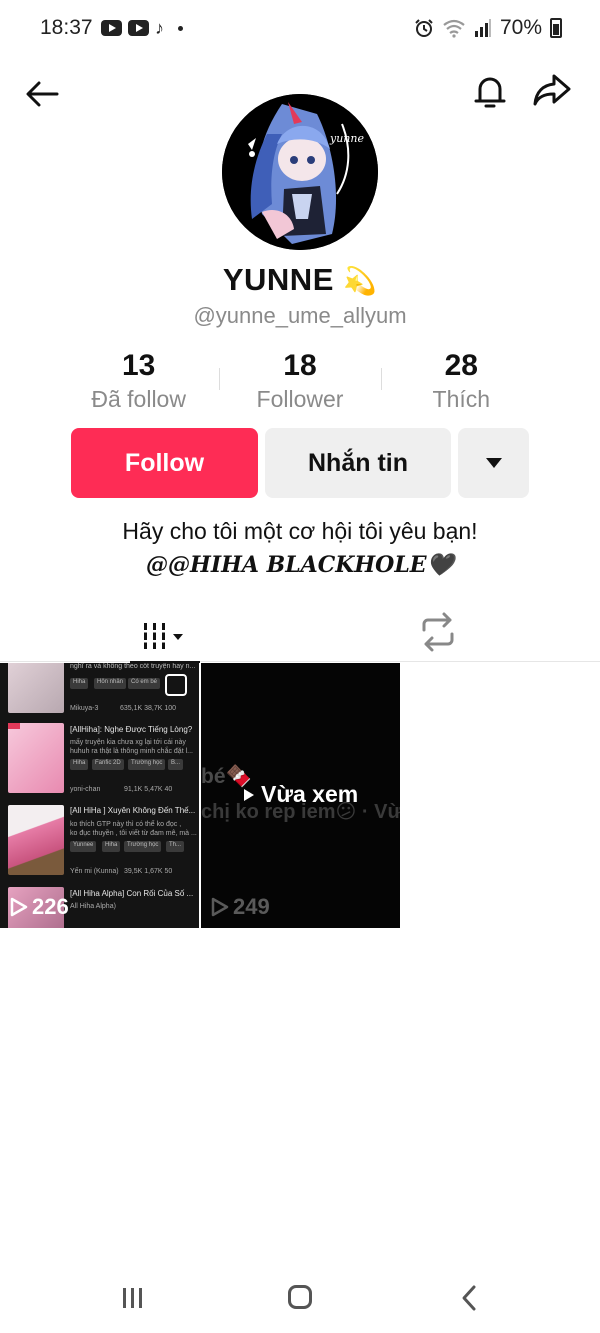 The width and height of the screenshot is (600, 1333). I want to click on multi-photo-icon, so click(176, 685).